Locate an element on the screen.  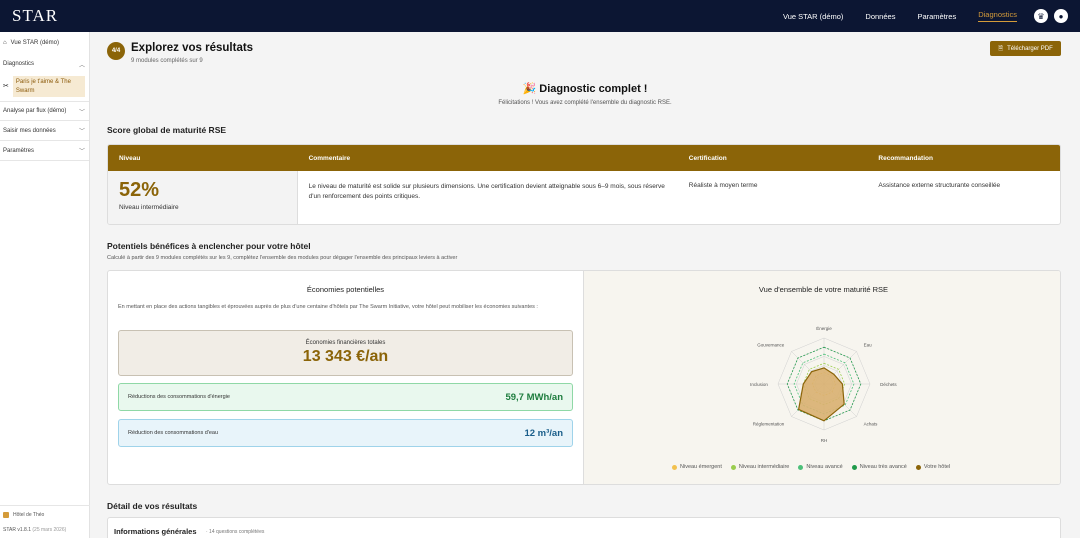
hotel-icon is located at coordinates (6, 515).